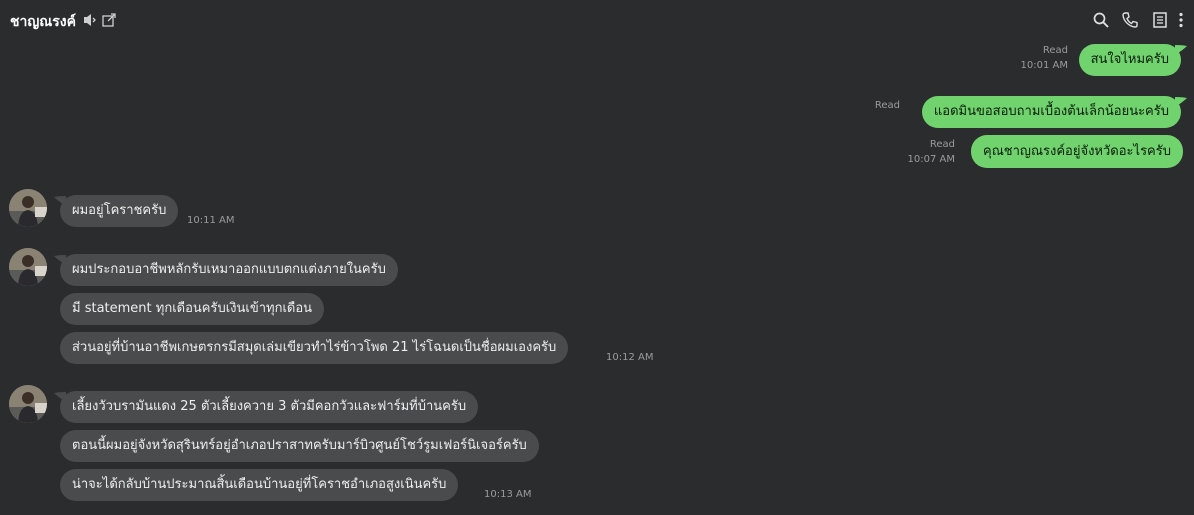  Describe the element at coordinates (119, 211) in the screenshot. I see `incoming-message: ผมอยู่โคราชครับ` at that location.